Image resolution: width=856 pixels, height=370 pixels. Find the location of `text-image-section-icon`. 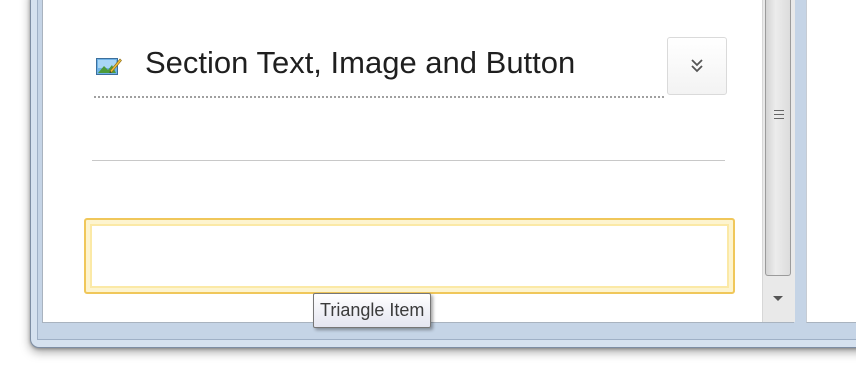

text-image-section-icon is located at coordinates (109, 66).